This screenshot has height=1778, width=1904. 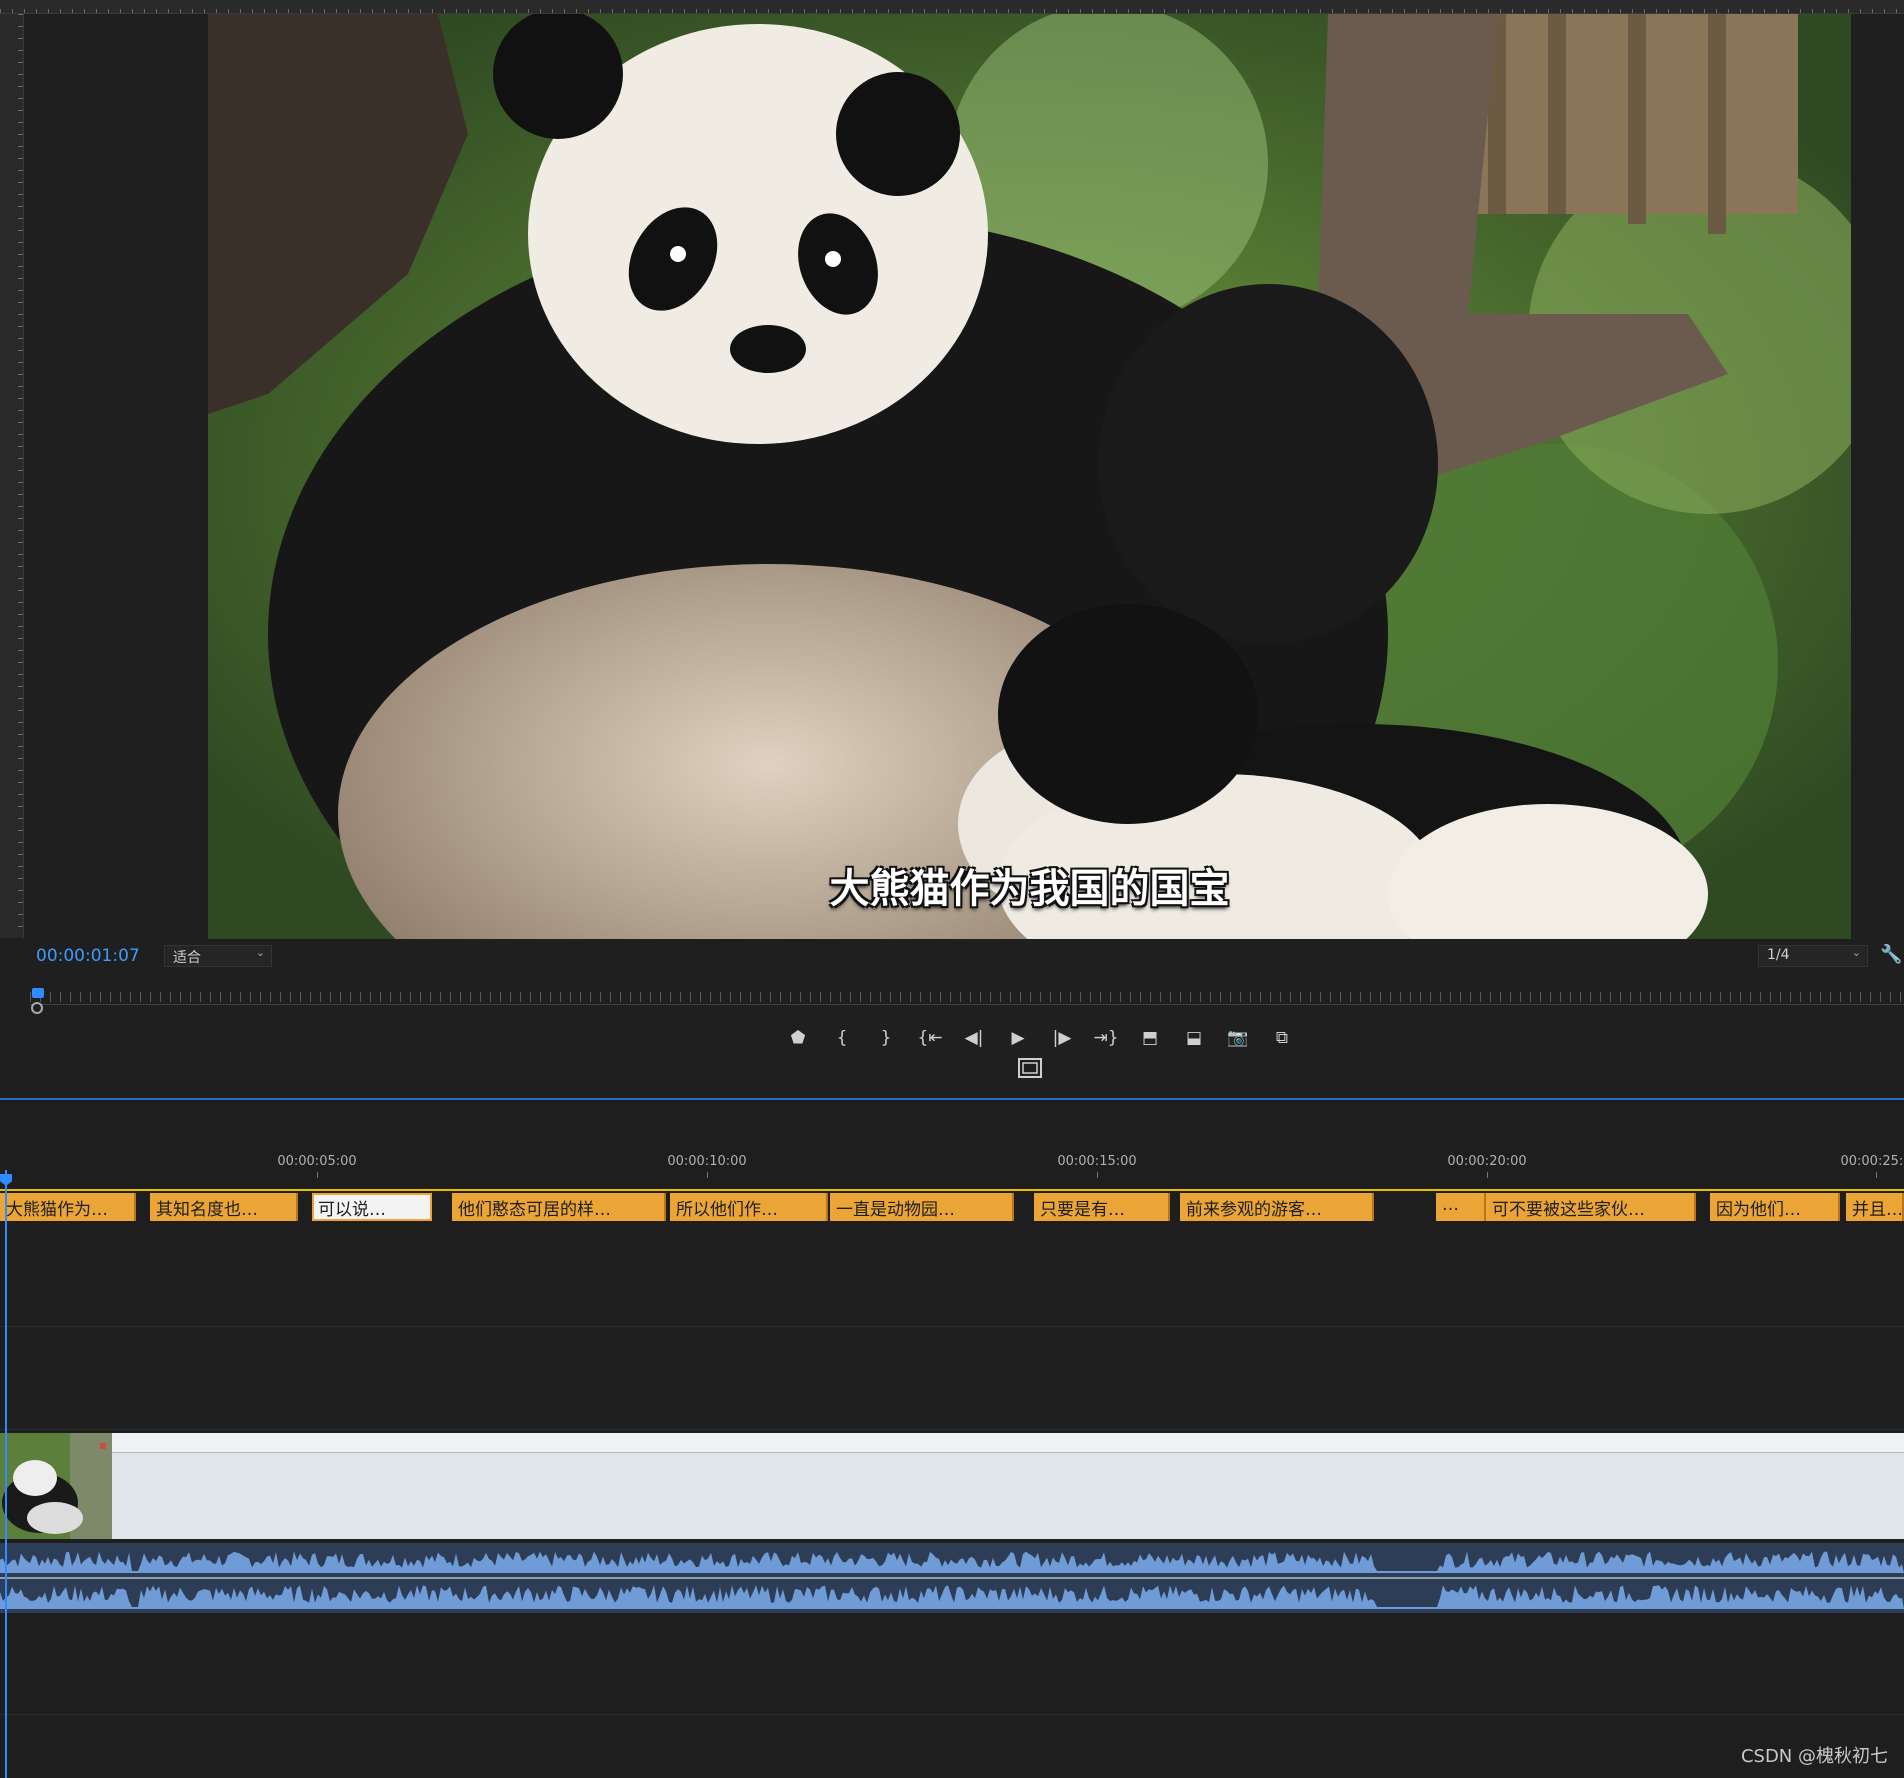 What do you see at coordinates (88, 956) in the screenshot?
I see `playhead-timecode: 00:00:01:07` at bounding box center [88, 956].